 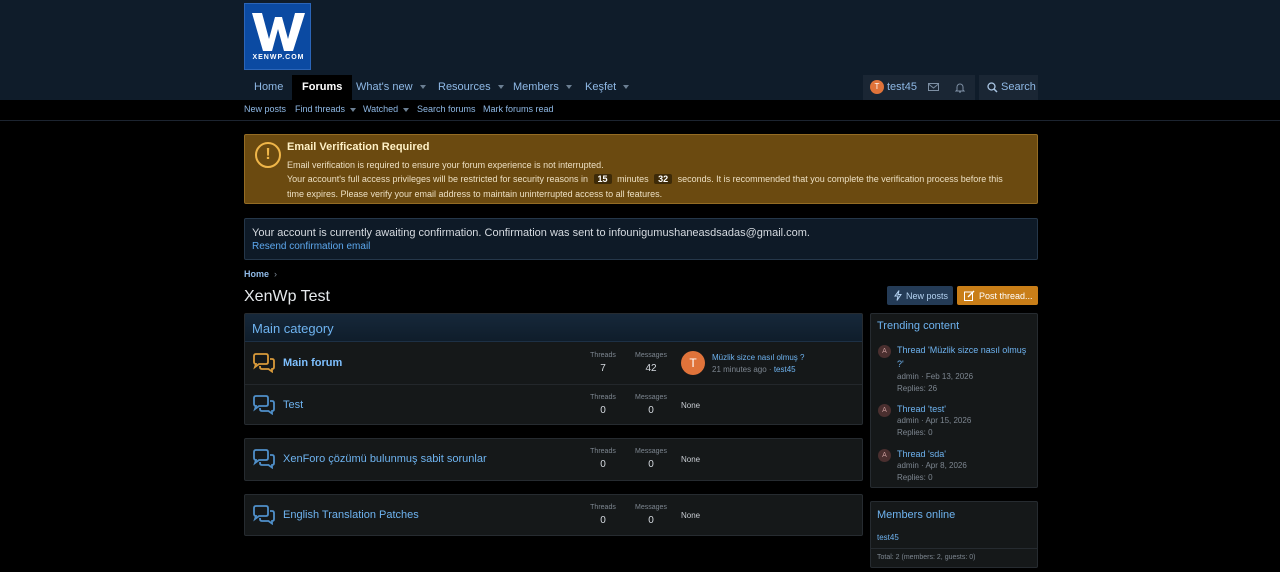 I want to click on bell-icon, so click(x=960, y=87).